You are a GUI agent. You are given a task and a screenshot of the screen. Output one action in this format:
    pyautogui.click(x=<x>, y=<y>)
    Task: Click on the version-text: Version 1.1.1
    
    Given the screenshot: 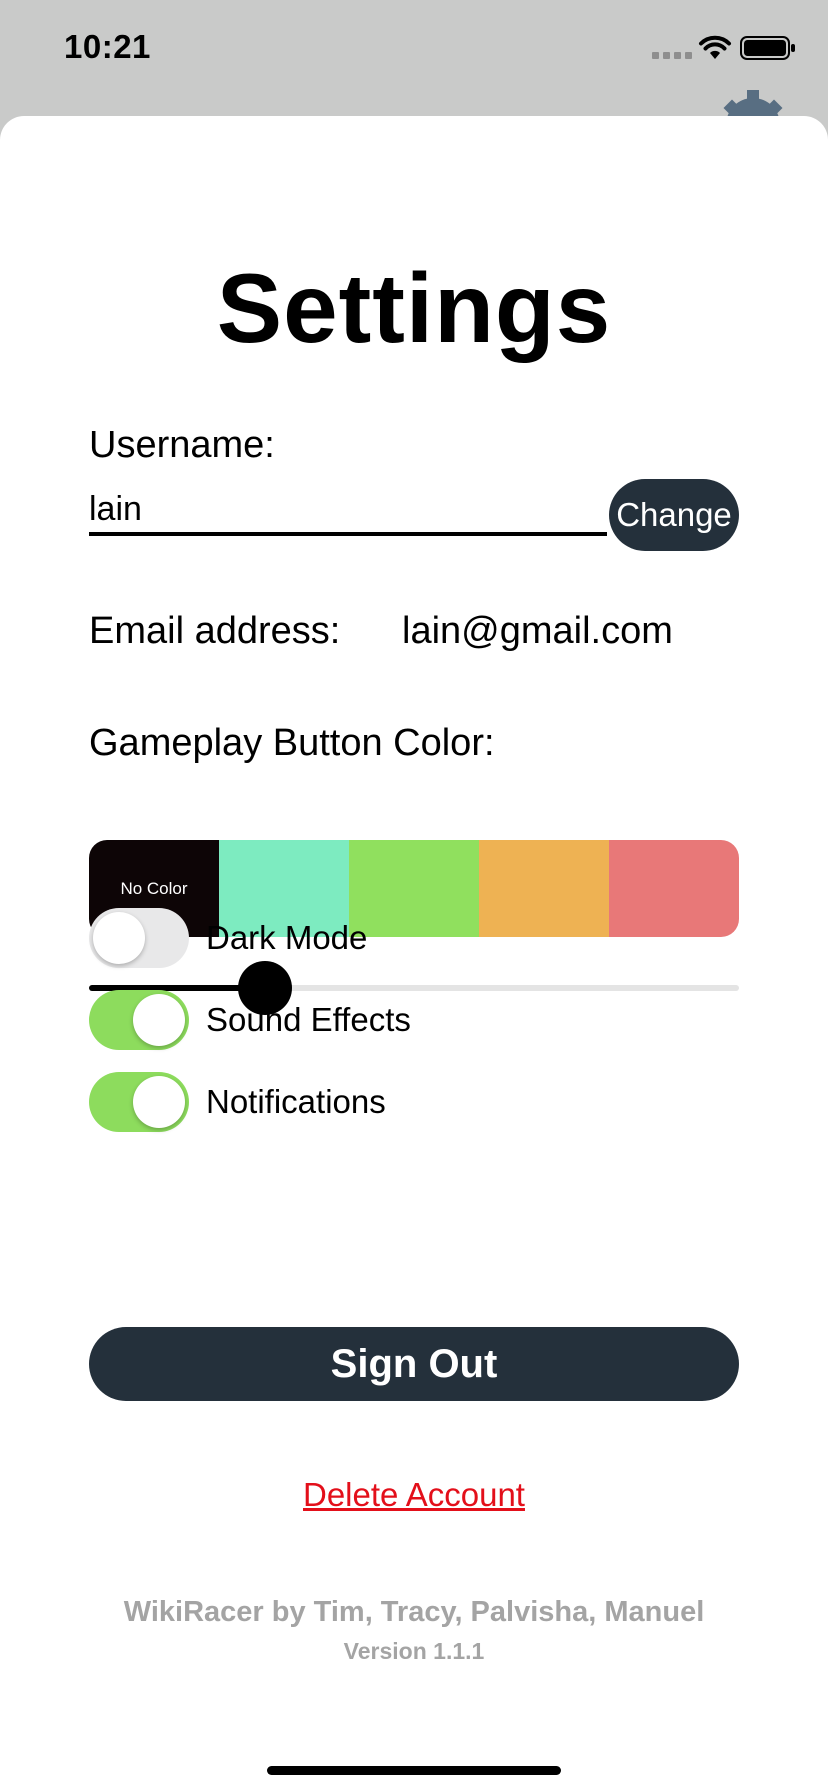 What is the action you would take?
    pyautogui.click(x=414, y=1651)
    